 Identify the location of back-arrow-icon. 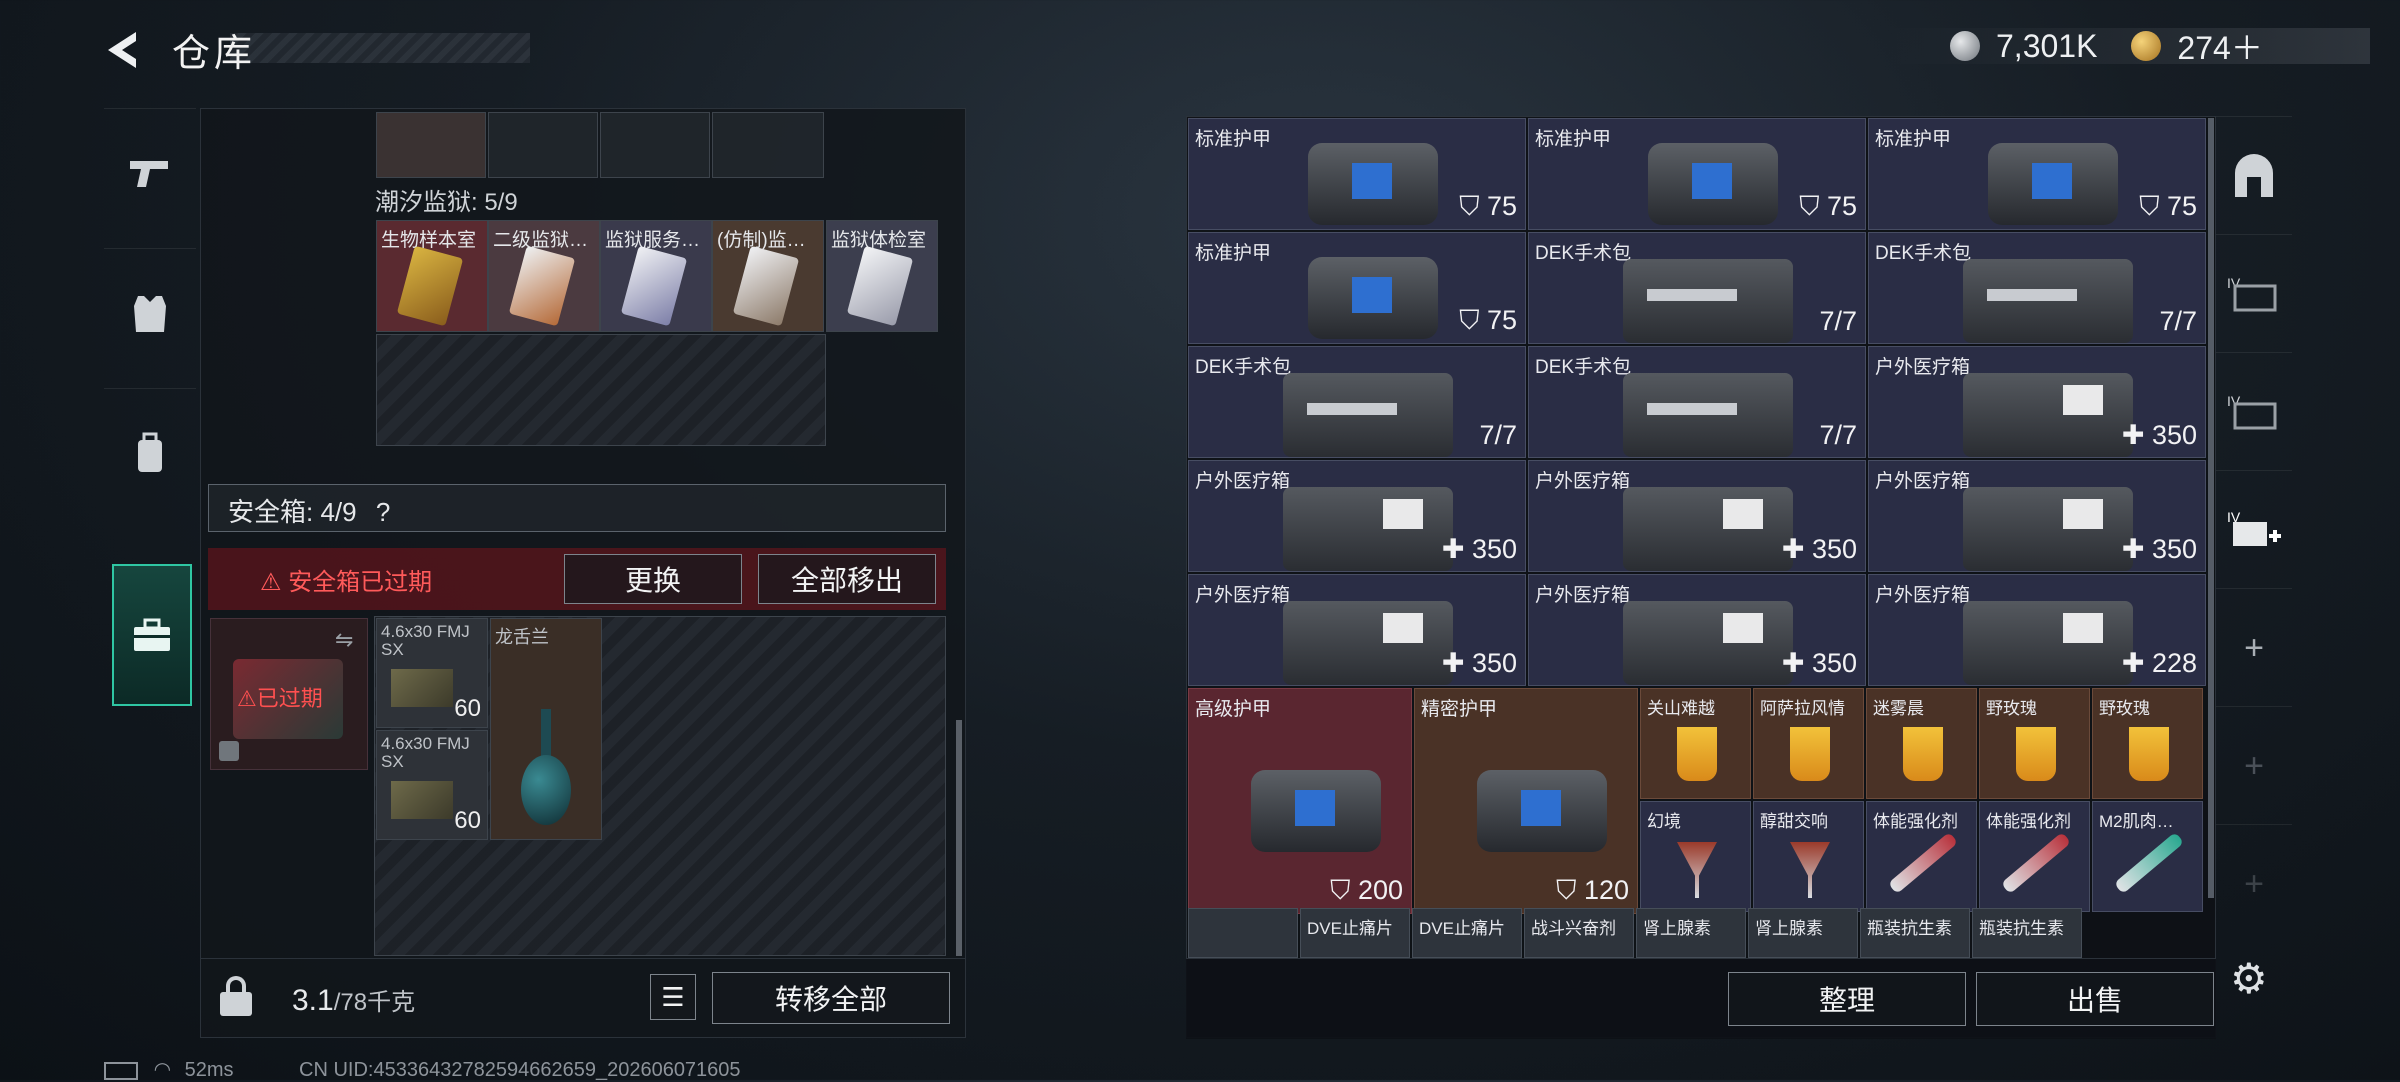
(124, 50).